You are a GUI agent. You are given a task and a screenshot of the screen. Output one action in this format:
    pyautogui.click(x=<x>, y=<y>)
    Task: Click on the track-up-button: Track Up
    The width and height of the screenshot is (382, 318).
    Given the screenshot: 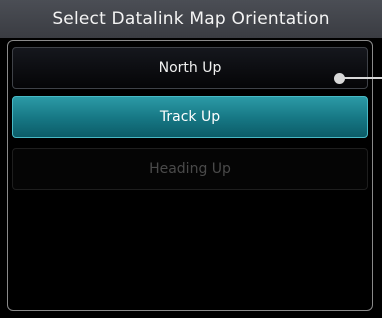 What is the action you would take?
    pyautogui.click(x=190, y=117)
    